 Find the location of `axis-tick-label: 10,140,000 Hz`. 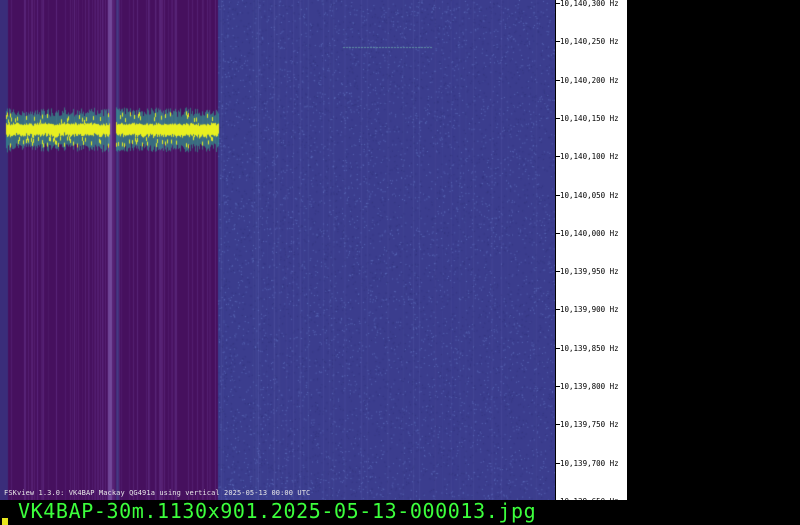

axis-tick-label: 10,140,000 Hz is located at coordinates (589, 233).